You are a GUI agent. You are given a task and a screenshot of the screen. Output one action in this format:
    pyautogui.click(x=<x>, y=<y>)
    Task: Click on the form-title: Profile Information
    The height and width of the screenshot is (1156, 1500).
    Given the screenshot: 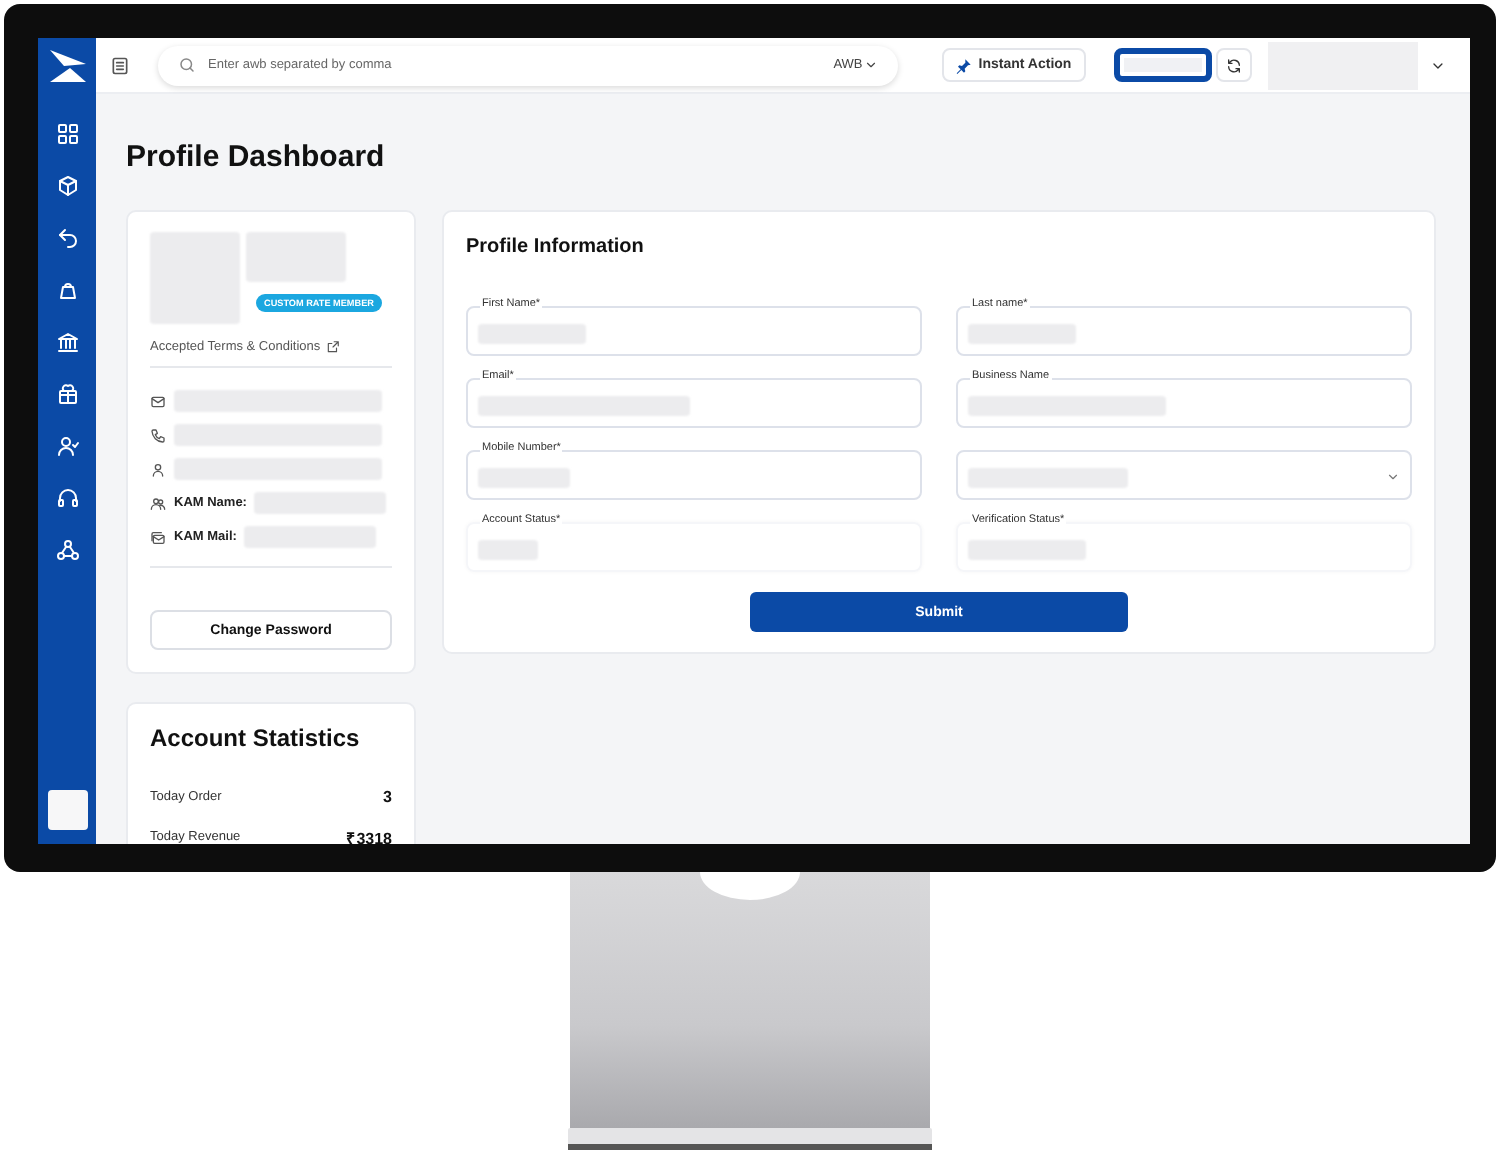 What is the action you would take?
    pyautogui.click(x=556, y=247)
    